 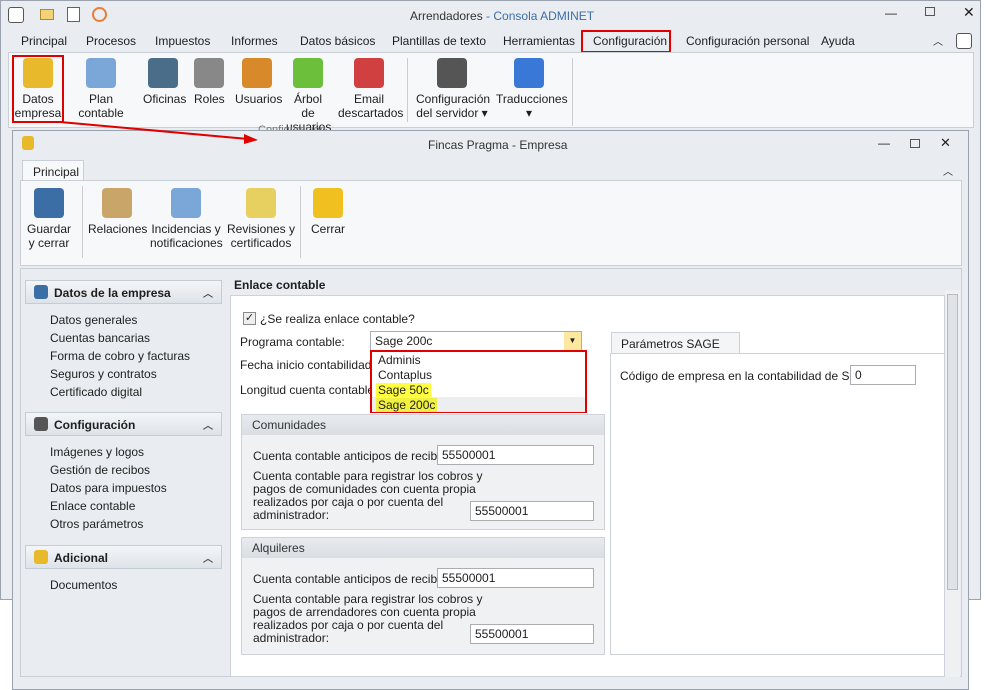 I want to click on section-header: Datos de la empresa ︿, so click(x=123, y=292).